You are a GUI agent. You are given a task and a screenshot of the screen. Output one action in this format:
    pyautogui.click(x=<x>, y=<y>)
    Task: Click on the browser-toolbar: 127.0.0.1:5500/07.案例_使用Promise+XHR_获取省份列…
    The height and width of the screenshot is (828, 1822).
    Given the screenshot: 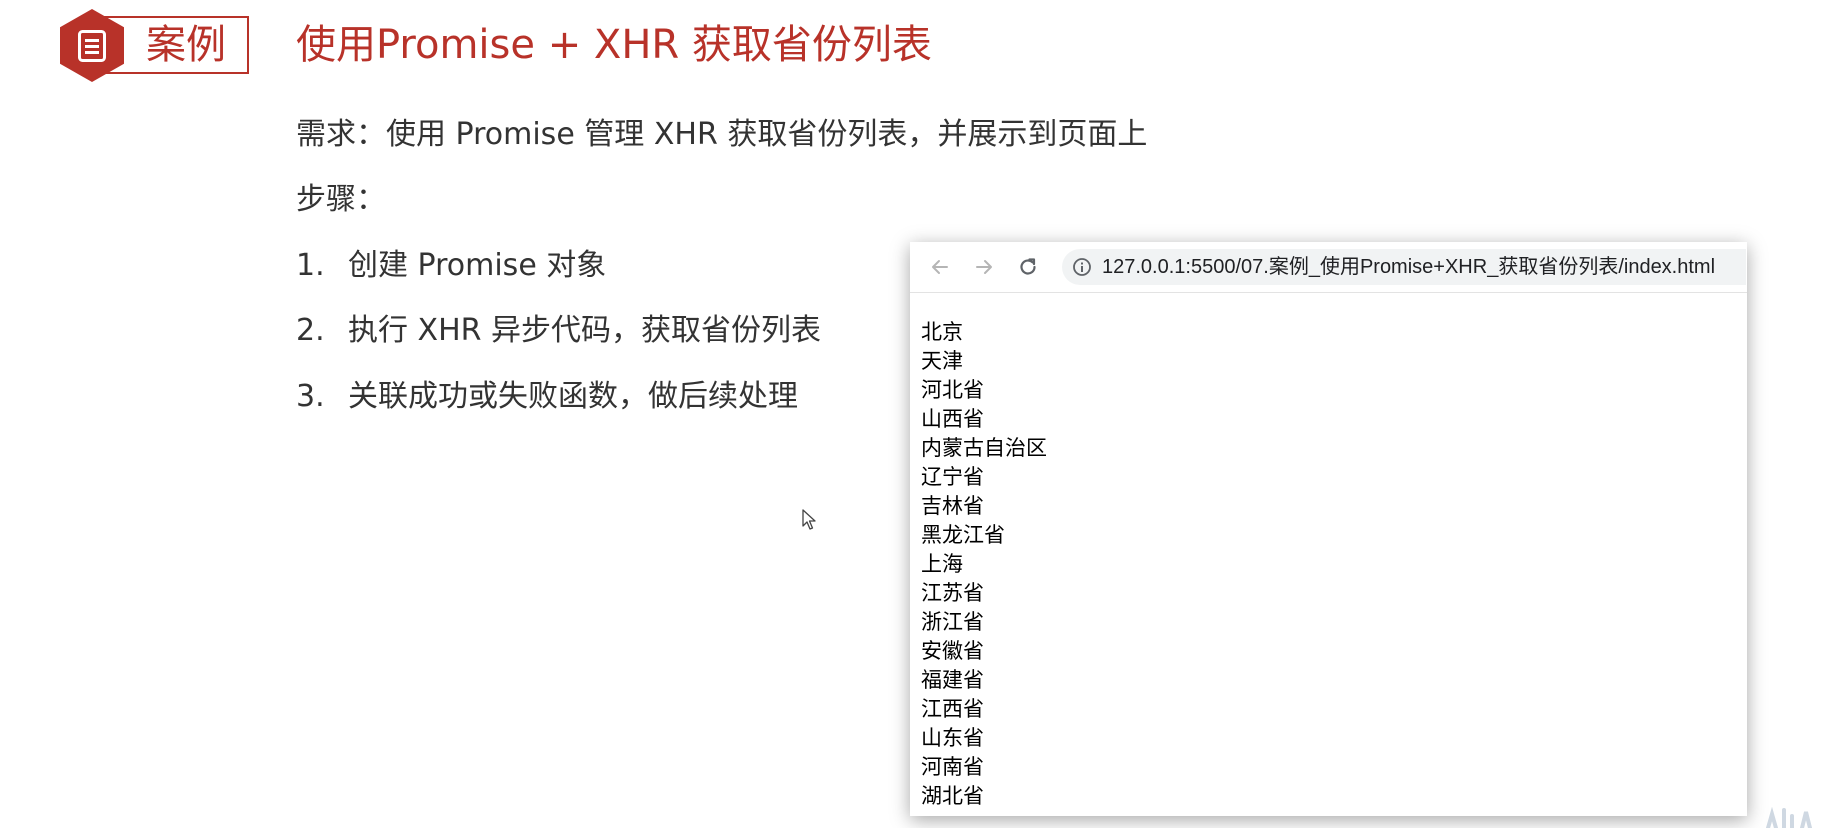 What is the action you would take?
    pyautogui.click(x=1328, y=267)
    